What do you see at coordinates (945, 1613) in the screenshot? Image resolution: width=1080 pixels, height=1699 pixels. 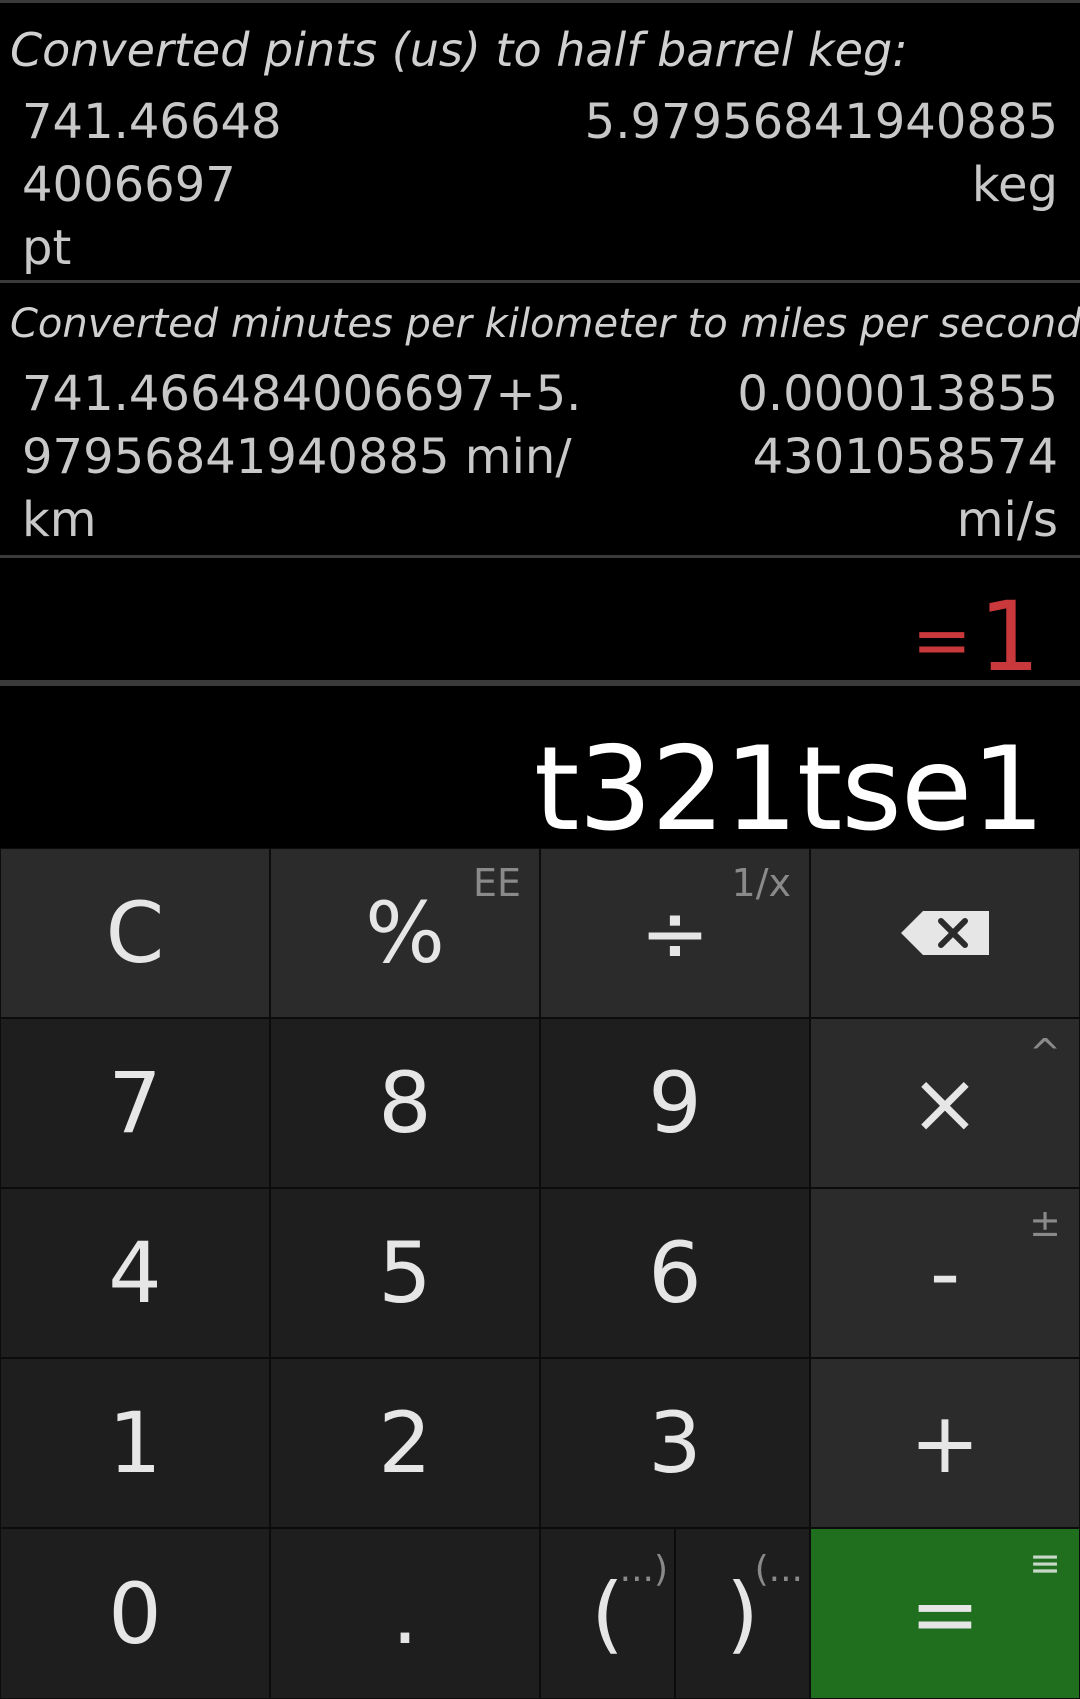 I see `equals-button: = ≡` at bounding box center [945, 1613].